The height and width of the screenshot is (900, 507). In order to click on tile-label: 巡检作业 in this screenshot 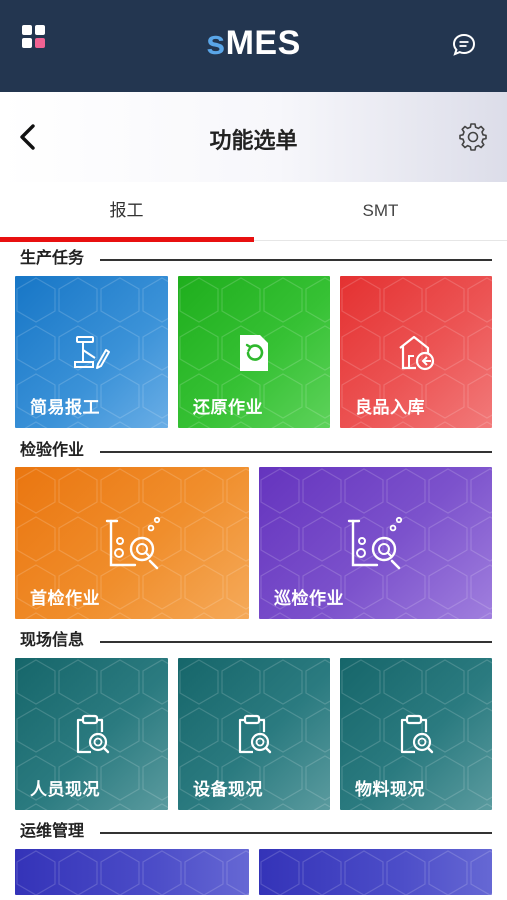, I will do `click(309, 598)`.